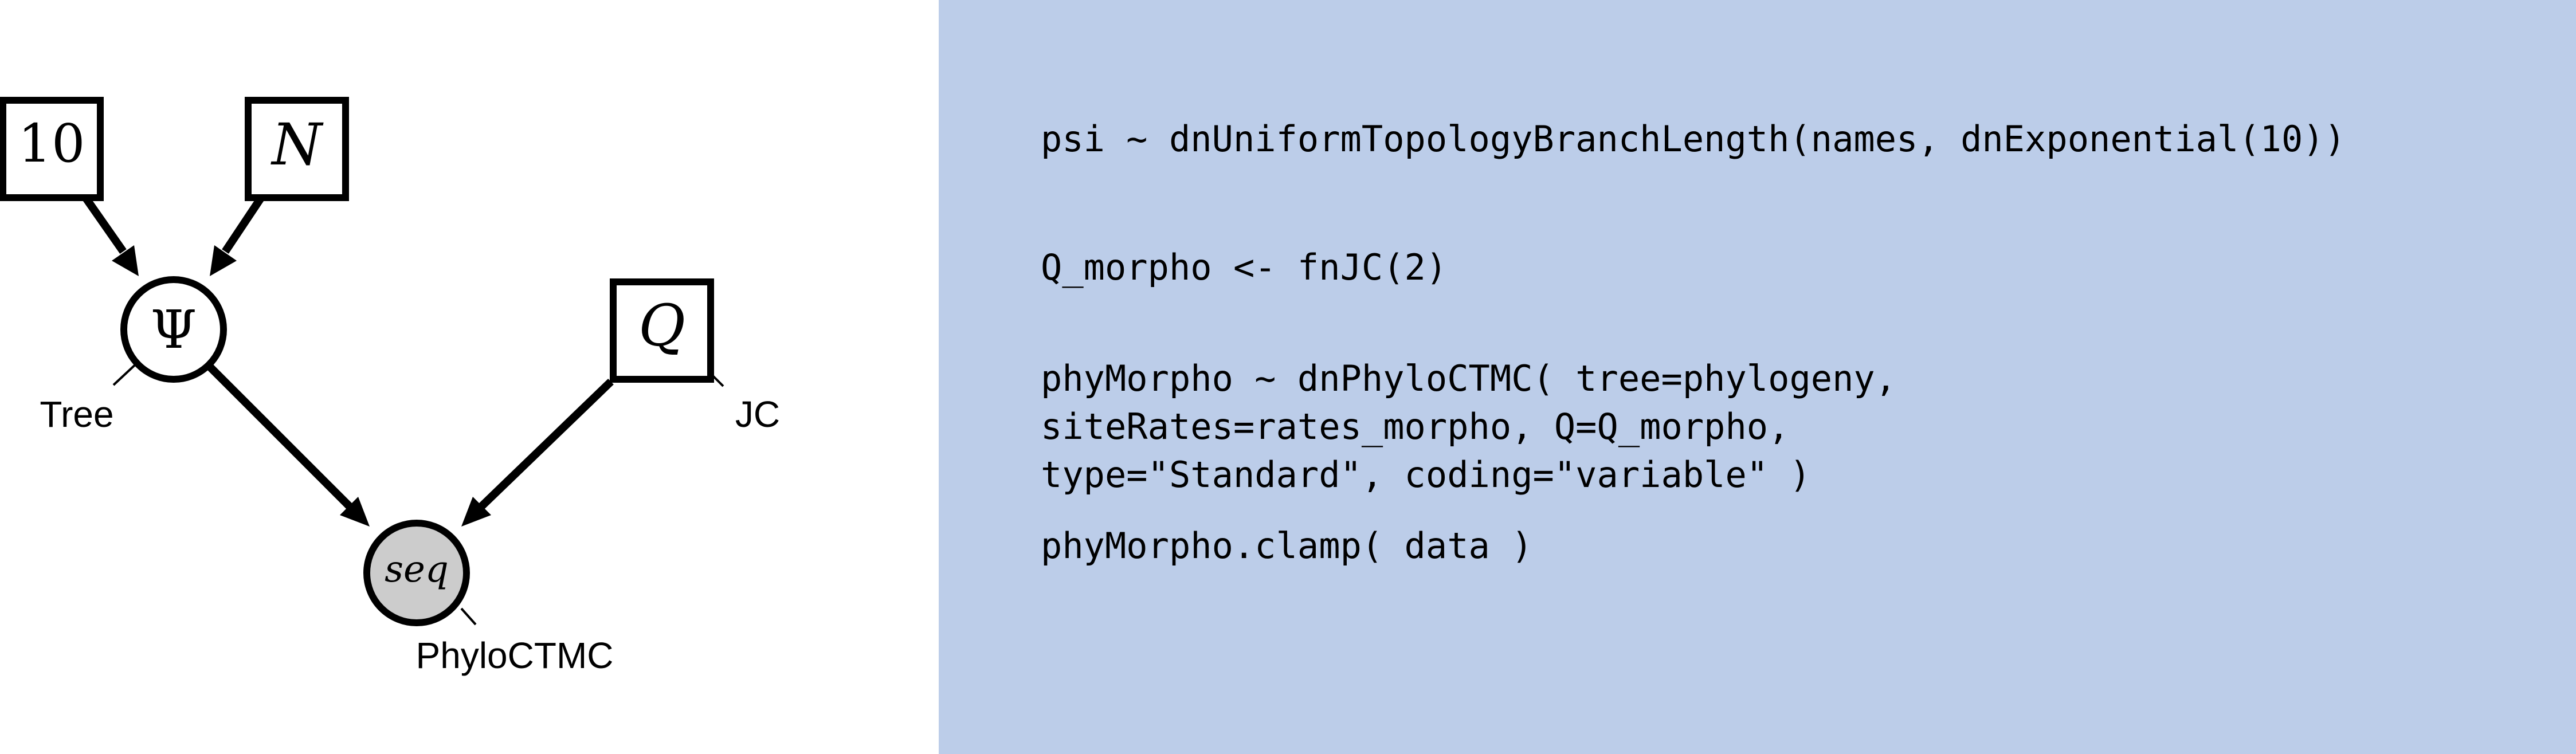  What do you see at coordinates (417, 569) in the screenshot?
I see `node-label-seq: seq` at bounding box center [417, 569].